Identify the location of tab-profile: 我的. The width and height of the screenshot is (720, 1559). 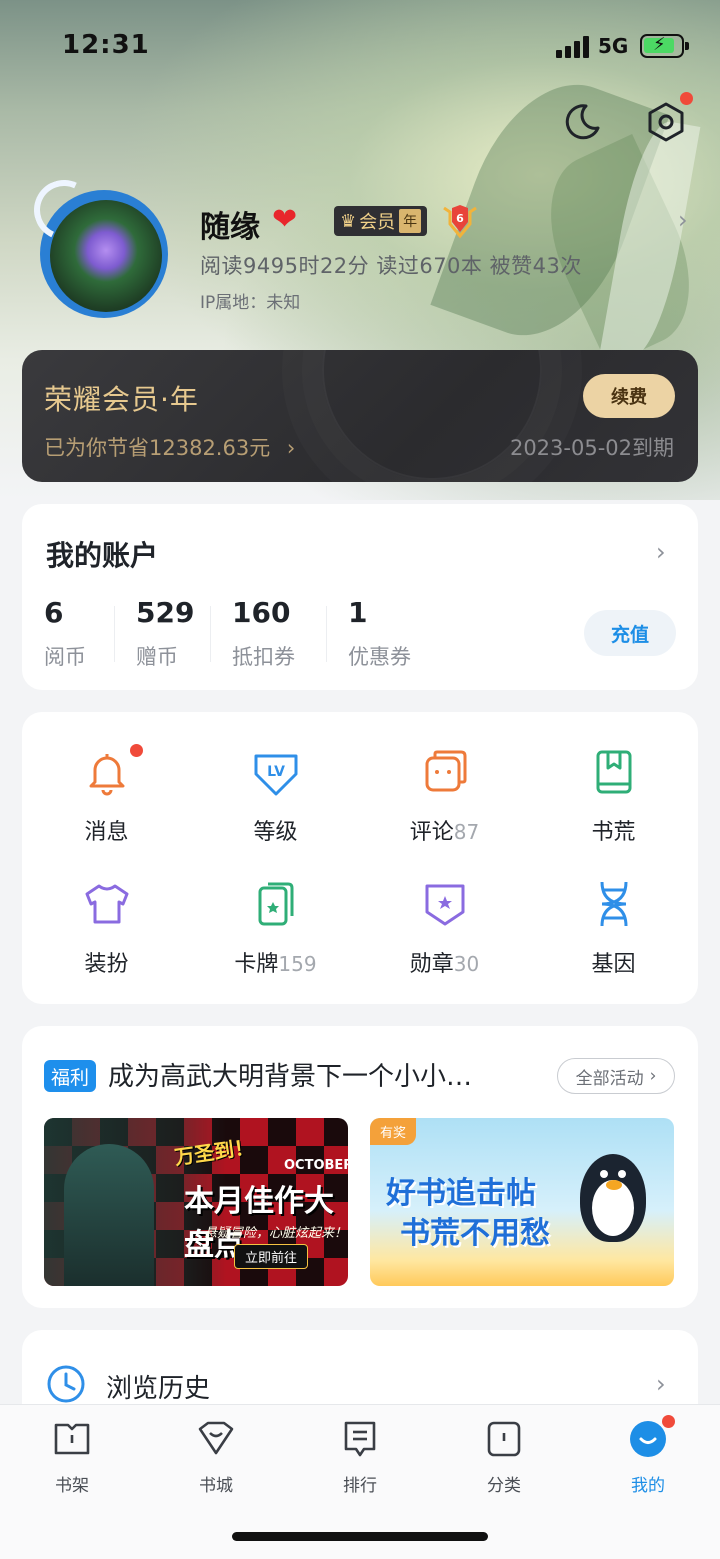
(648, 1455).